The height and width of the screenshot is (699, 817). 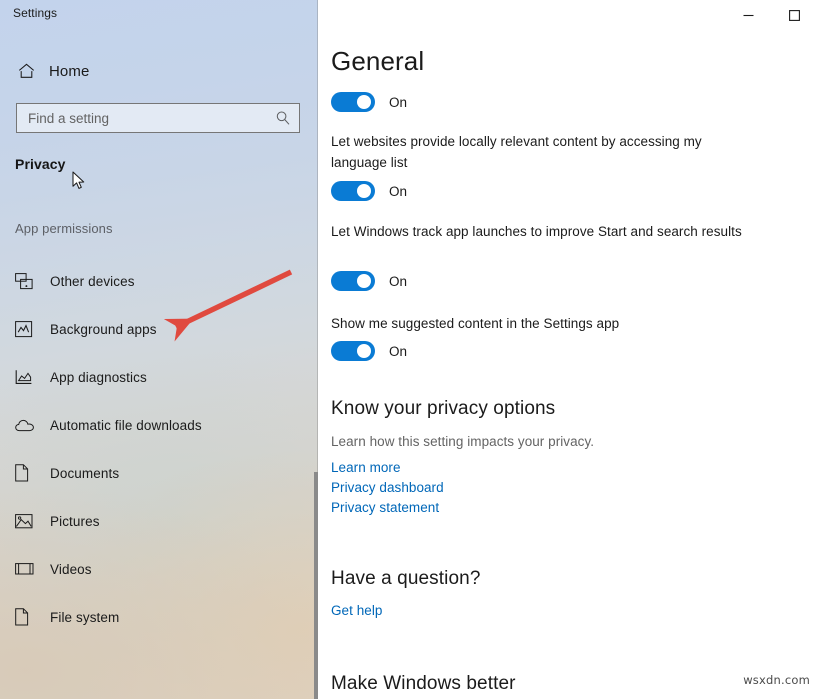 I want to click on section-heading-privacy-options: Know your privacy options, so click(x=443, y=408).